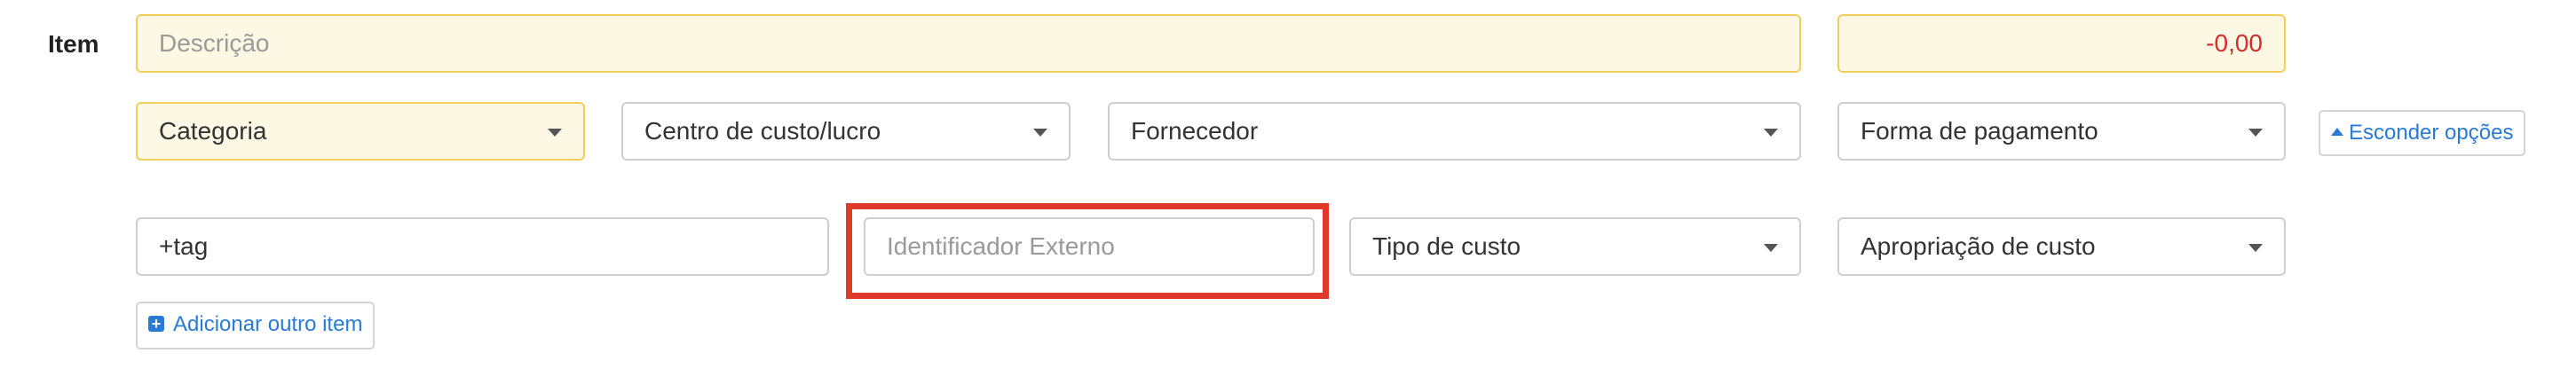 The height and width of the screenshot is (369, 2576). Describe the element at coordinates (1575, 246) in the screenshot. I see `cost-type-select: Tipo de custo` at that location.